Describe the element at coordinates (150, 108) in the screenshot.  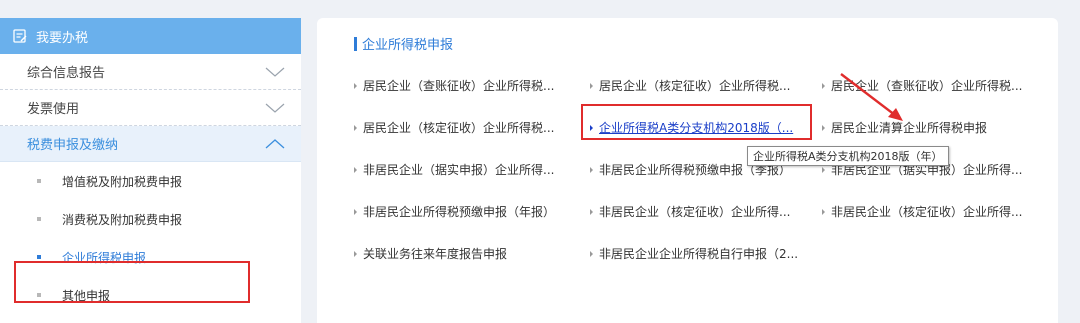
I see `menu-item-invoice-use: 发票使用` at that location.